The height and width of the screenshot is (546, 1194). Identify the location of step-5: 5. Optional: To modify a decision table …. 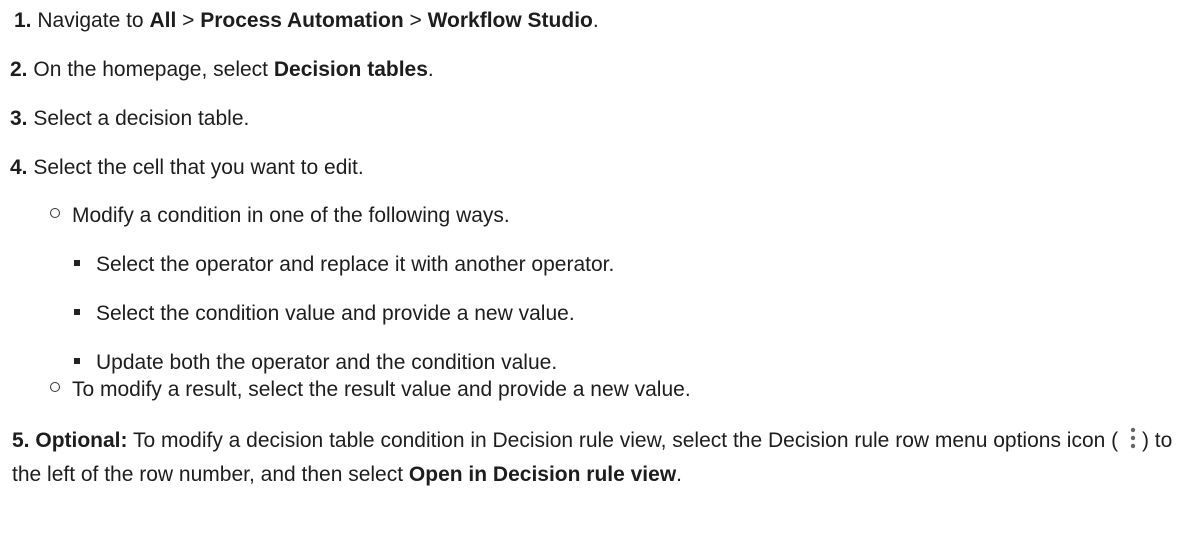
(596, 458).